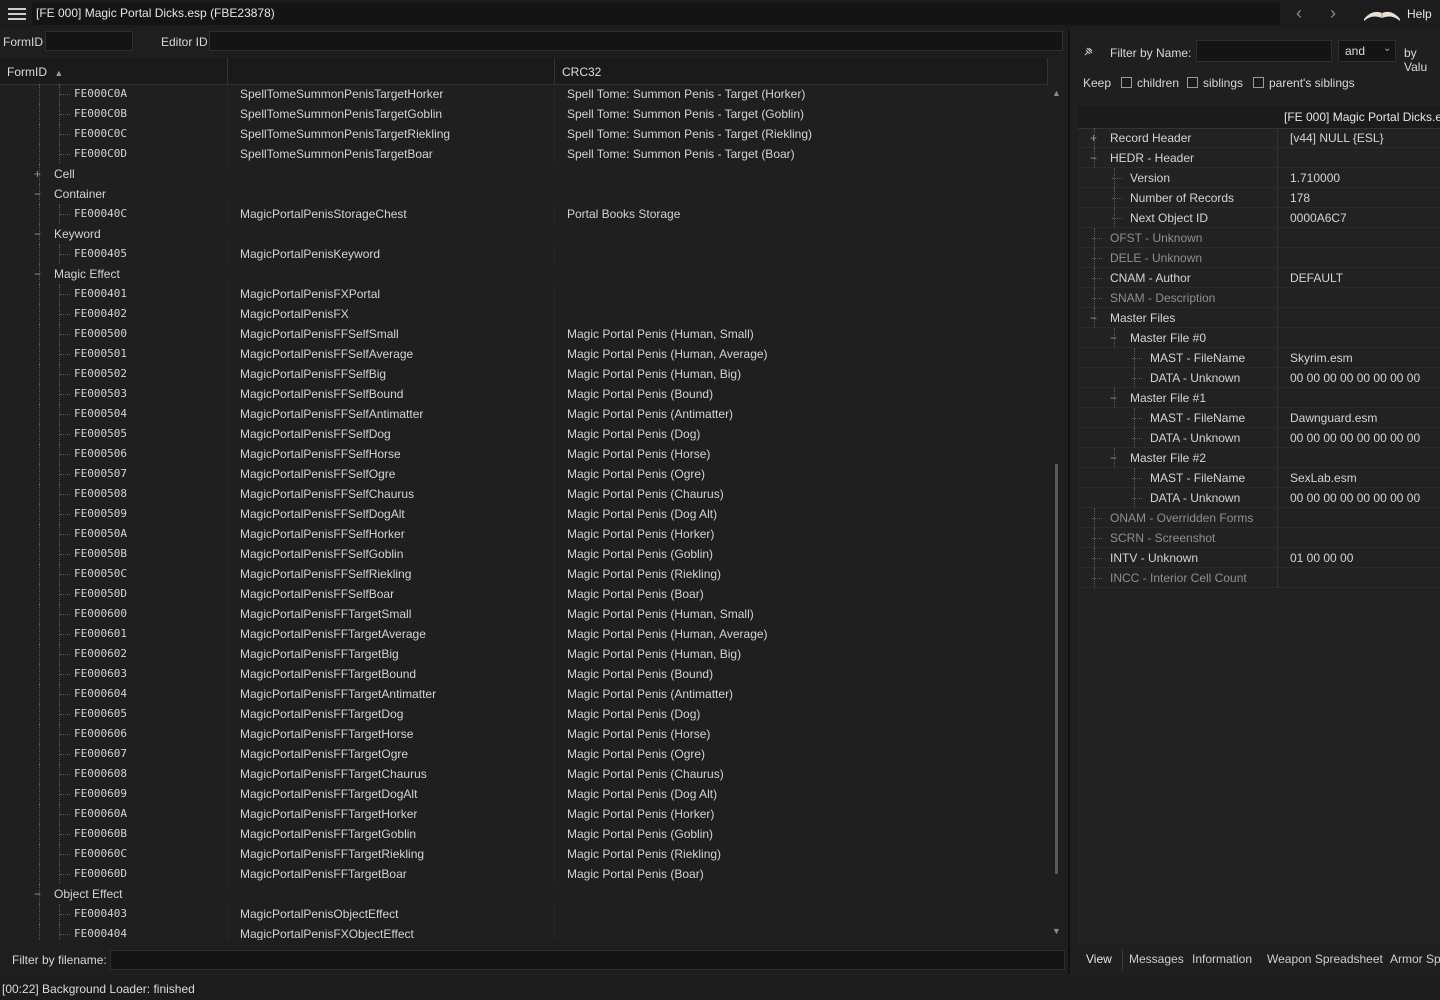  I want to click on record-element-row: INTV - Unknown 01 00 00 00, so click(1259, 558).